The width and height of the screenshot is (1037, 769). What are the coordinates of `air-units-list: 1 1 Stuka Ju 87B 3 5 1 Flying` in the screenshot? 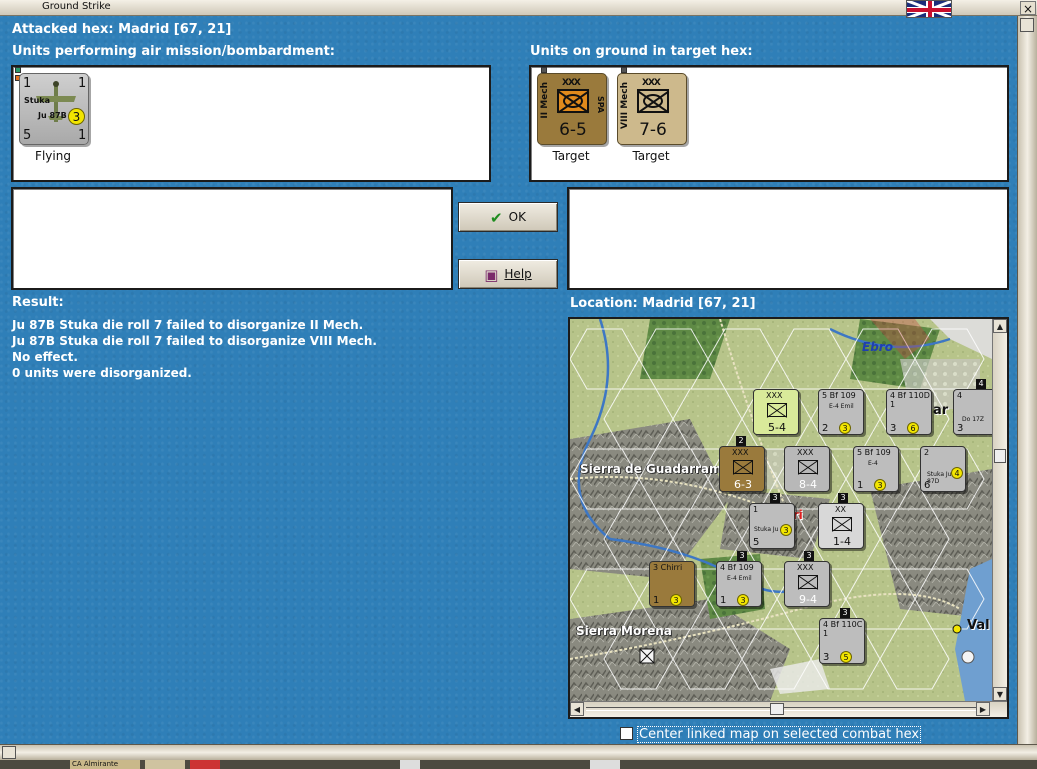 It's located at (251, 123).